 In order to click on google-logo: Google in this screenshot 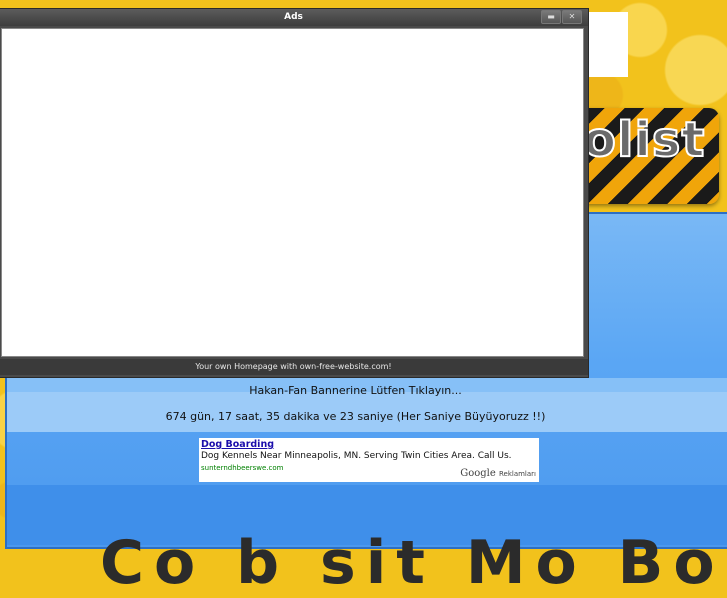, I will do `click(478, 473)`.